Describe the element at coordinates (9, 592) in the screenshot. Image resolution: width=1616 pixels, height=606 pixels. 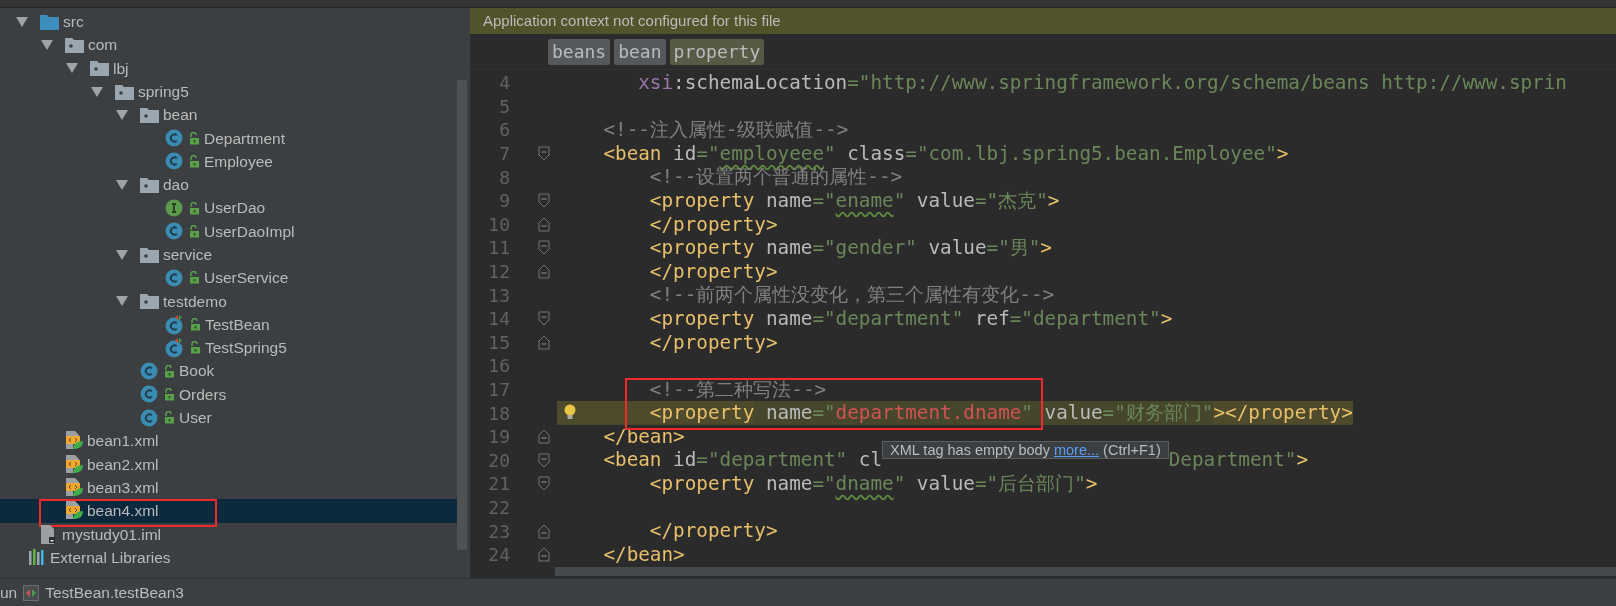
I see `tool-tab: un` at that location.